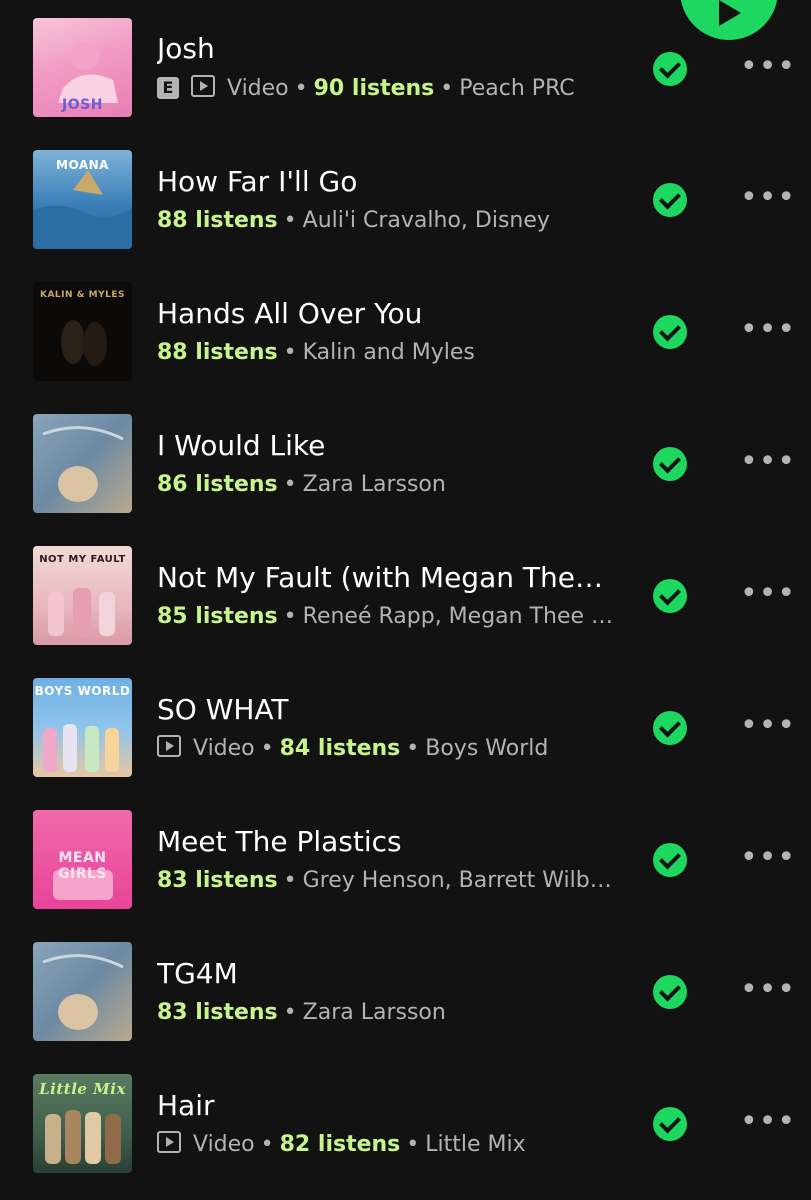 Image resolution: width=811 pixels, height=1200 pixels. Describe the element at coordinates (217, 484) in the screenshot. I see `listen-count: 86 listens` at that location.